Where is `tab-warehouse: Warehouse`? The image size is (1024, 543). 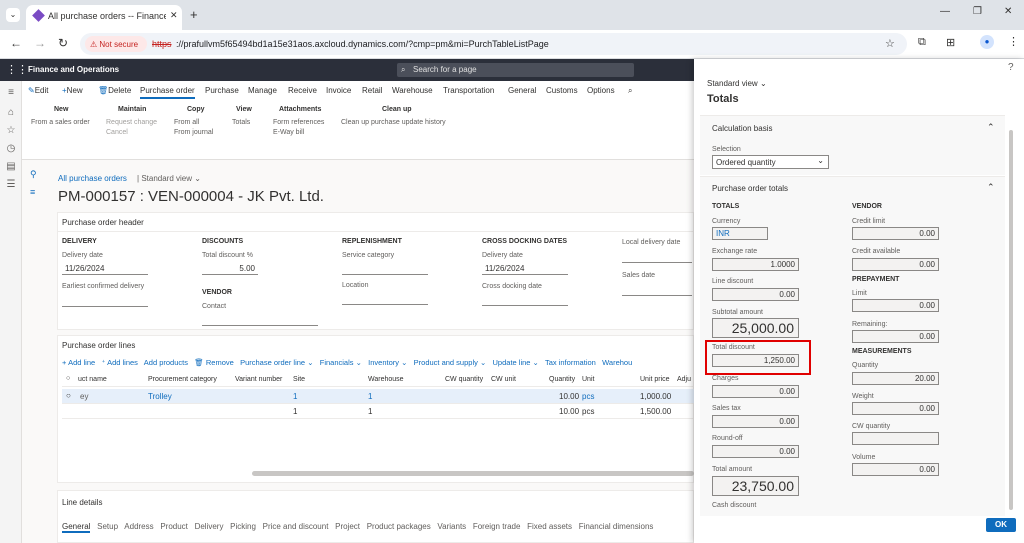
tab-warehouse: Warehouse is located at coordinates (412, 90).